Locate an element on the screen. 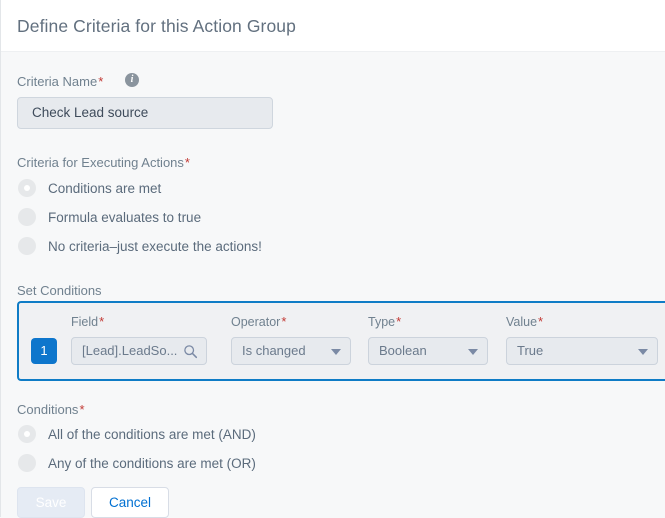 The image size is (665, 518). condition-operator-select: Is changed is located at coordinates (291, 351).